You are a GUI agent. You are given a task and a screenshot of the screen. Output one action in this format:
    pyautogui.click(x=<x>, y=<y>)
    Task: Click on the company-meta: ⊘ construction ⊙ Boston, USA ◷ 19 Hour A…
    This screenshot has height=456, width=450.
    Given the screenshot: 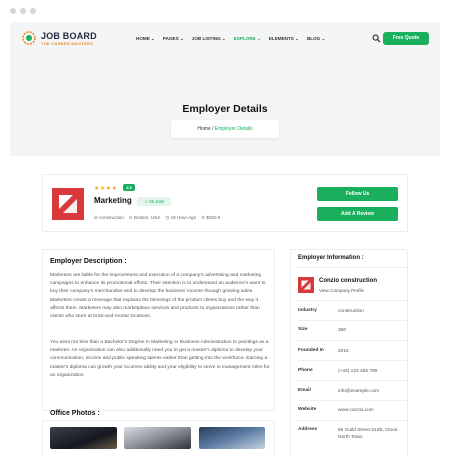 What is the action you would take?
    pyautogui.click(x=157, y=218)
    